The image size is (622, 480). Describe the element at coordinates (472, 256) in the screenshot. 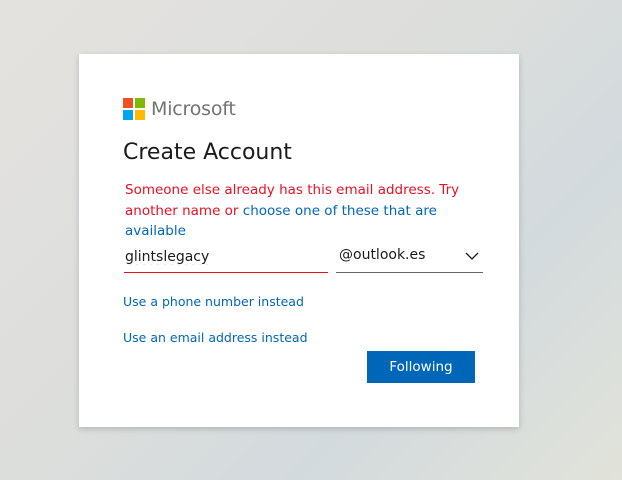

I see `chevron-down-icon` at that location.